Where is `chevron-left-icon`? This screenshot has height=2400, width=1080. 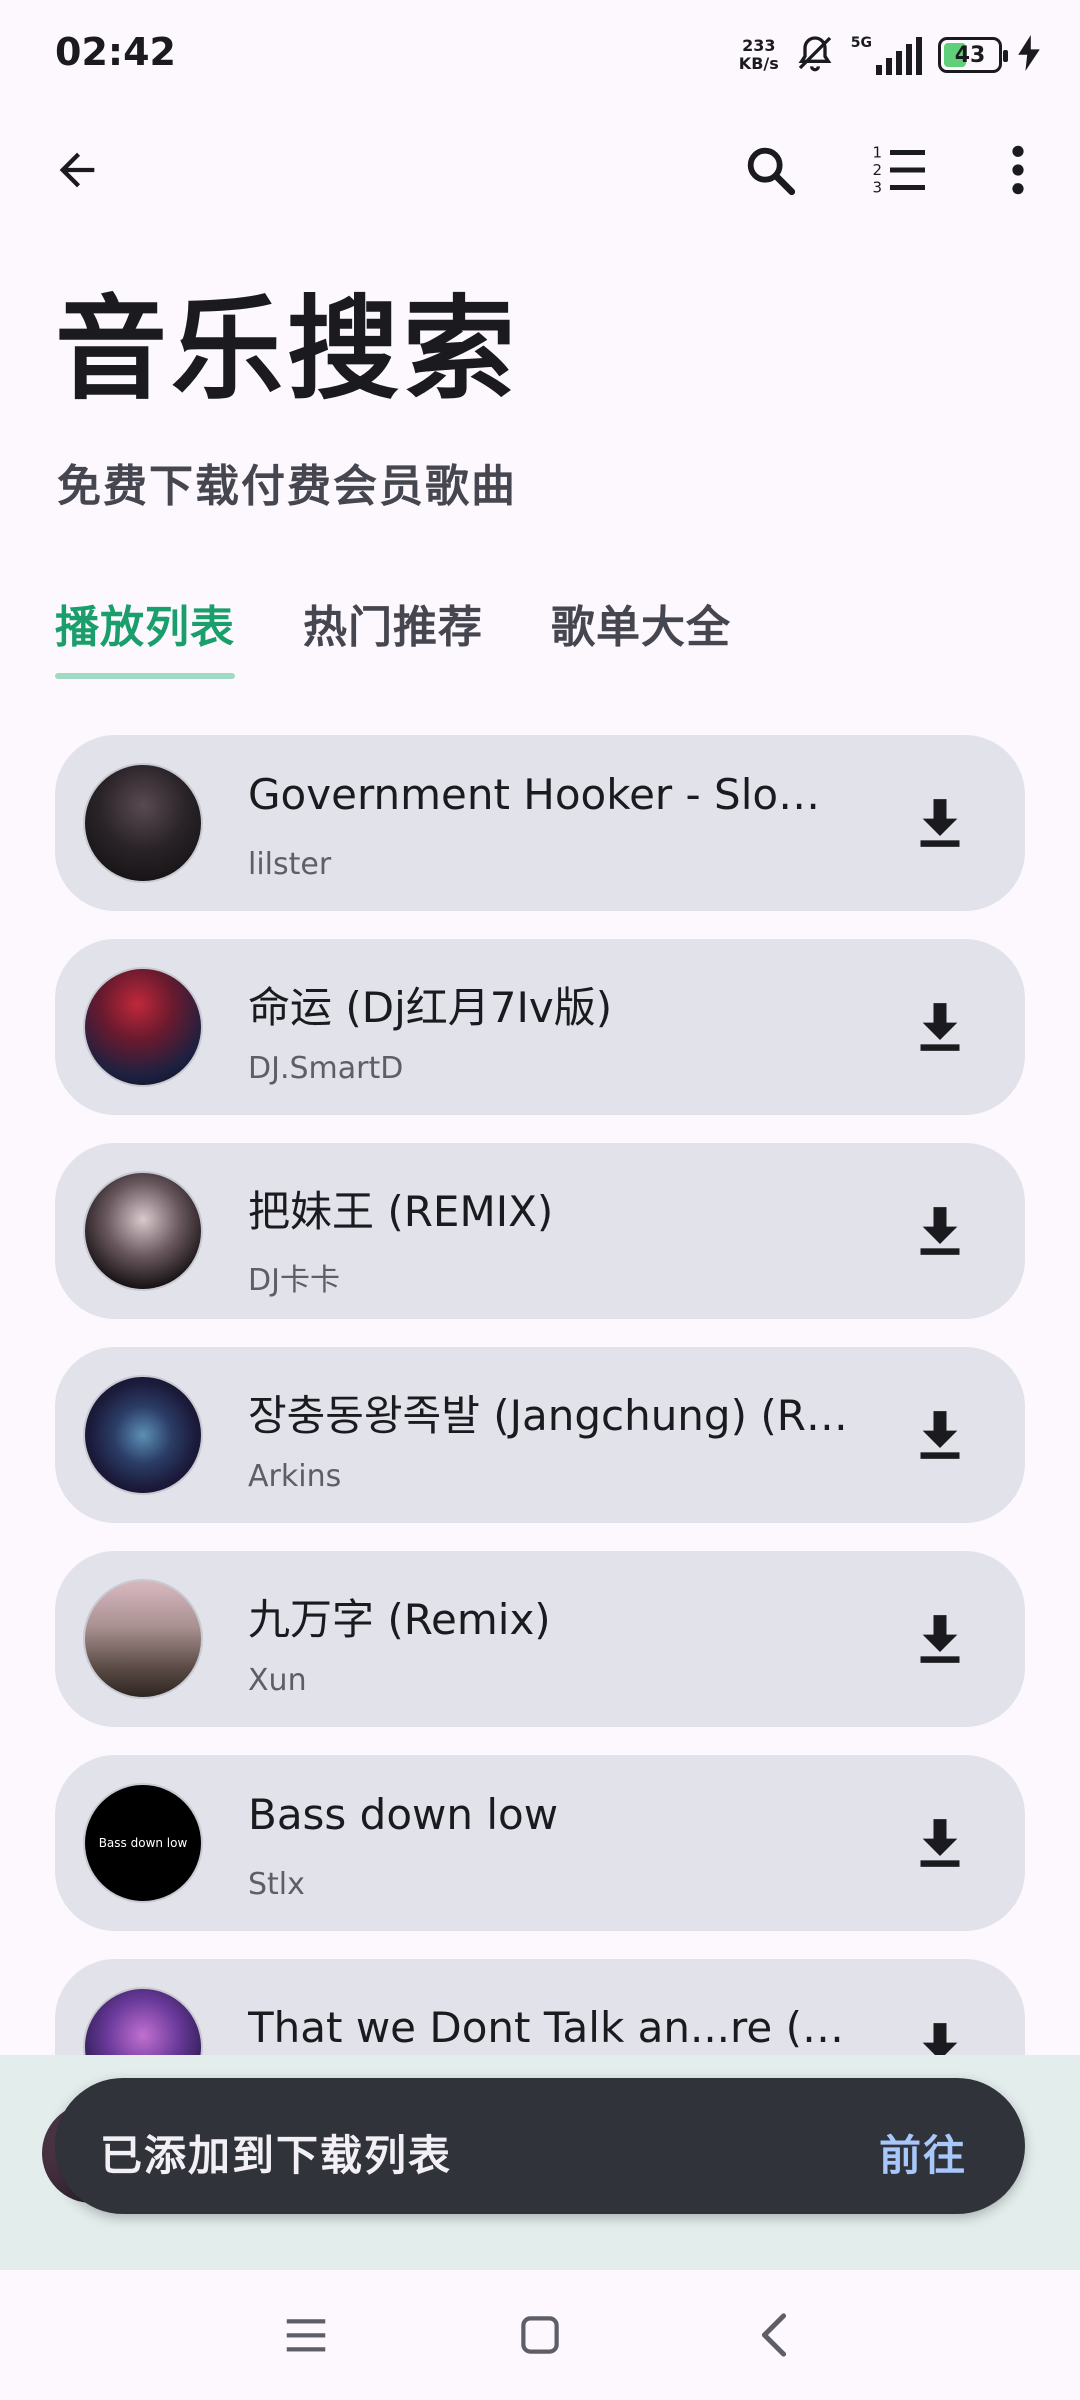 chevron-left-icon is located at coordinates (774, 2335).